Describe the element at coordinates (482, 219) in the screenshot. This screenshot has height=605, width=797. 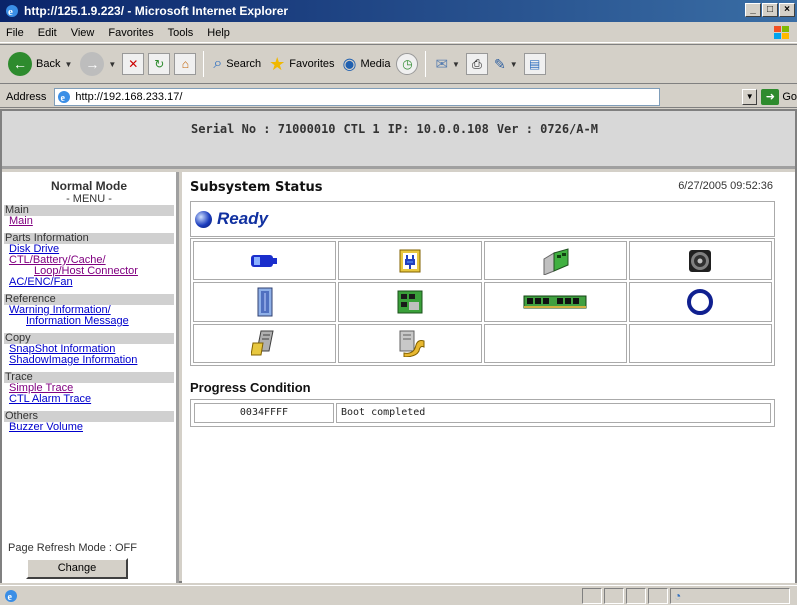
I see `ready-status-box: Ready` at that location.